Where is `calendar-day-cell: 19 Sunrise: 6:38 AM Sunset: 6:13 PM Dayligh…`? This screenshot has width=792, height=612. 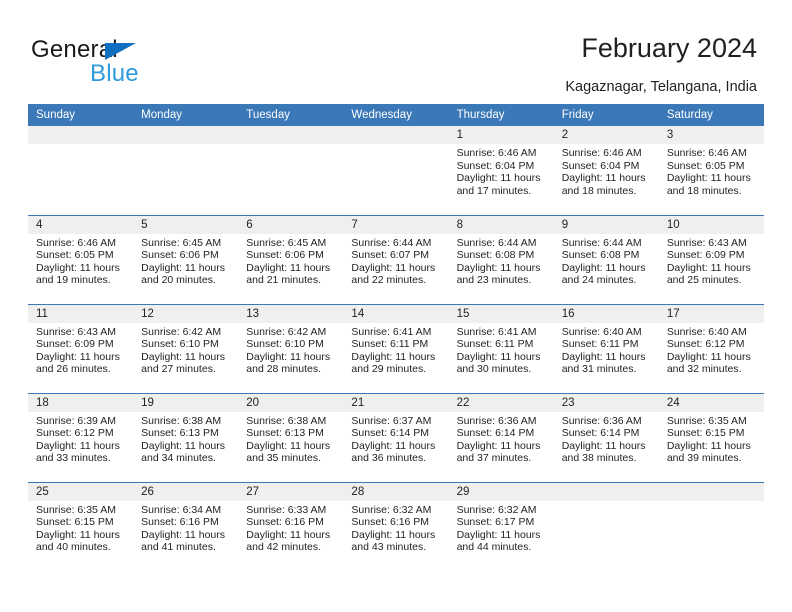
calendar-day-cell: 19 Sunrise: 6:38 AM Sunset: 6:13 PM Dayligh… is located at coordinates (186, 437).